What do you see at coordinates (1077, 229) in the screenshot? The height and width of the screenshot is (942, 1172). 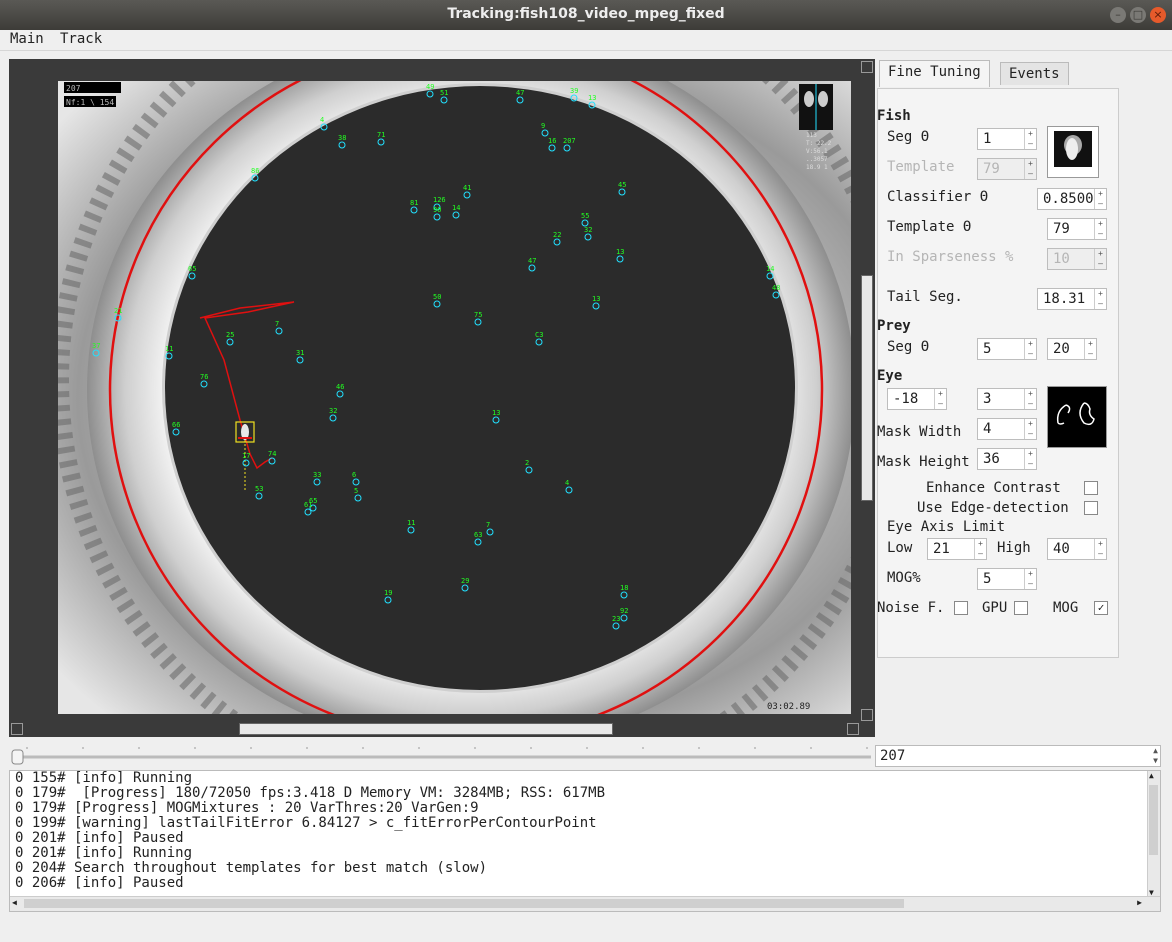 I see `template-theta-spinbox: 79 + –` at bounding box center [1077, 229].